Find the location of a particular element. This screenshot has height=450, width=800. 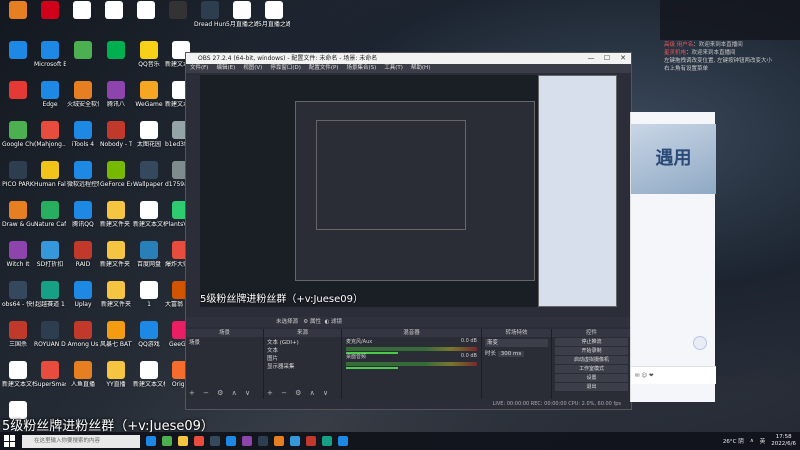

gear-icon: ⚙ is located at coordinates (305, 322).